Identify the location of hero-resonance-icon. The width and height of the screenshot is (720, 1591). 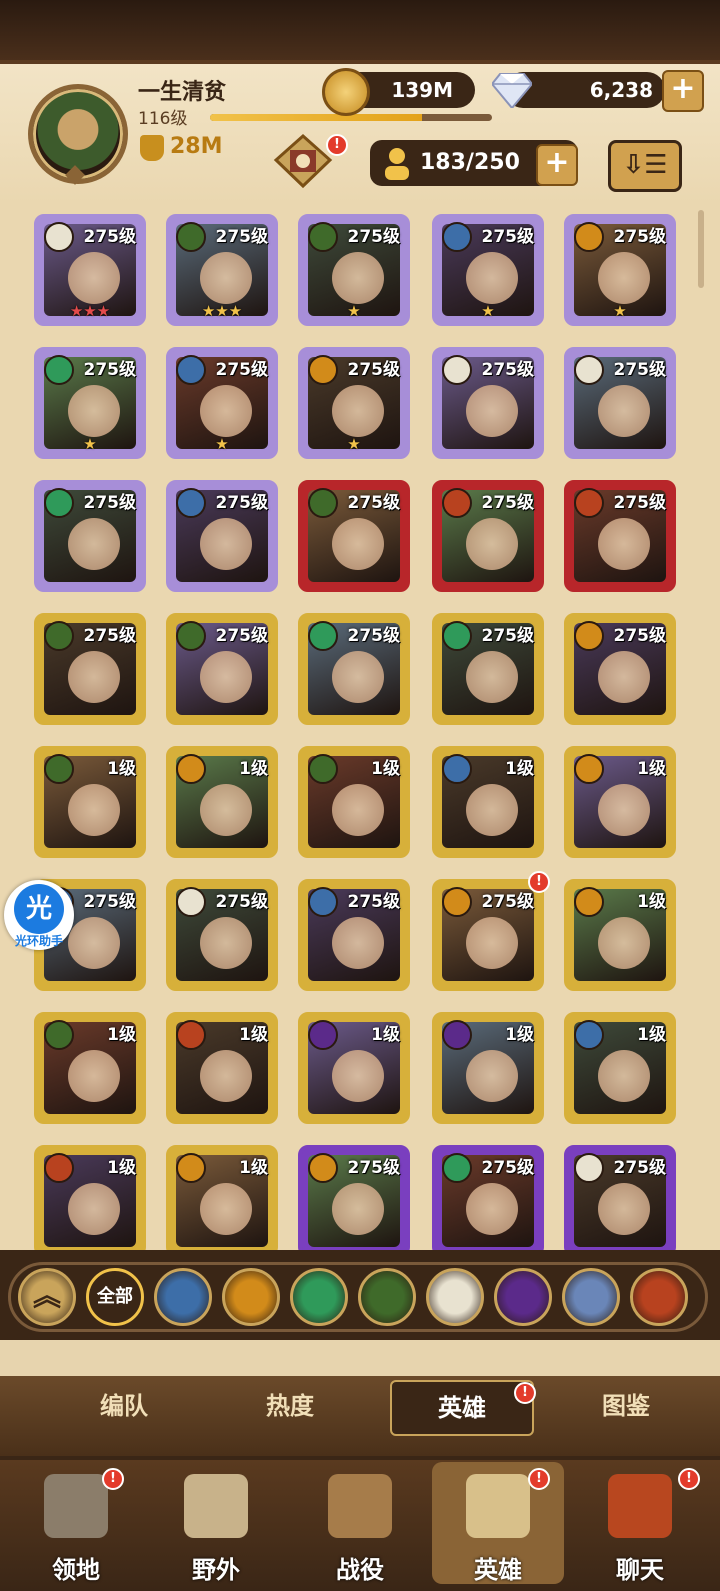
(303, 161).